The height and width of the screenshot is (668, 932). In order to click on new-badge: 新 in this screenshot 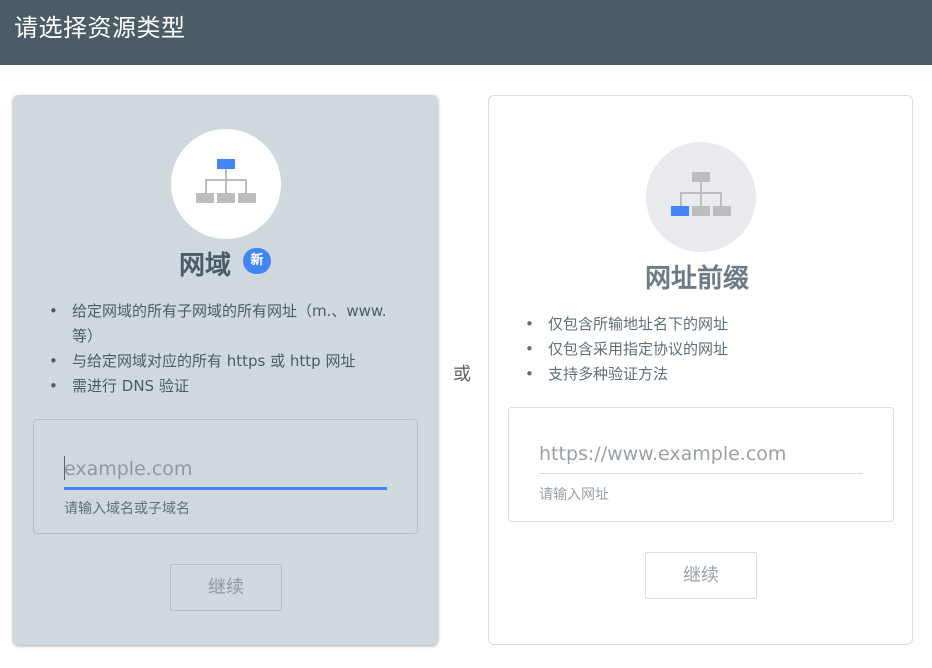, I will do `click(257, 261)`.